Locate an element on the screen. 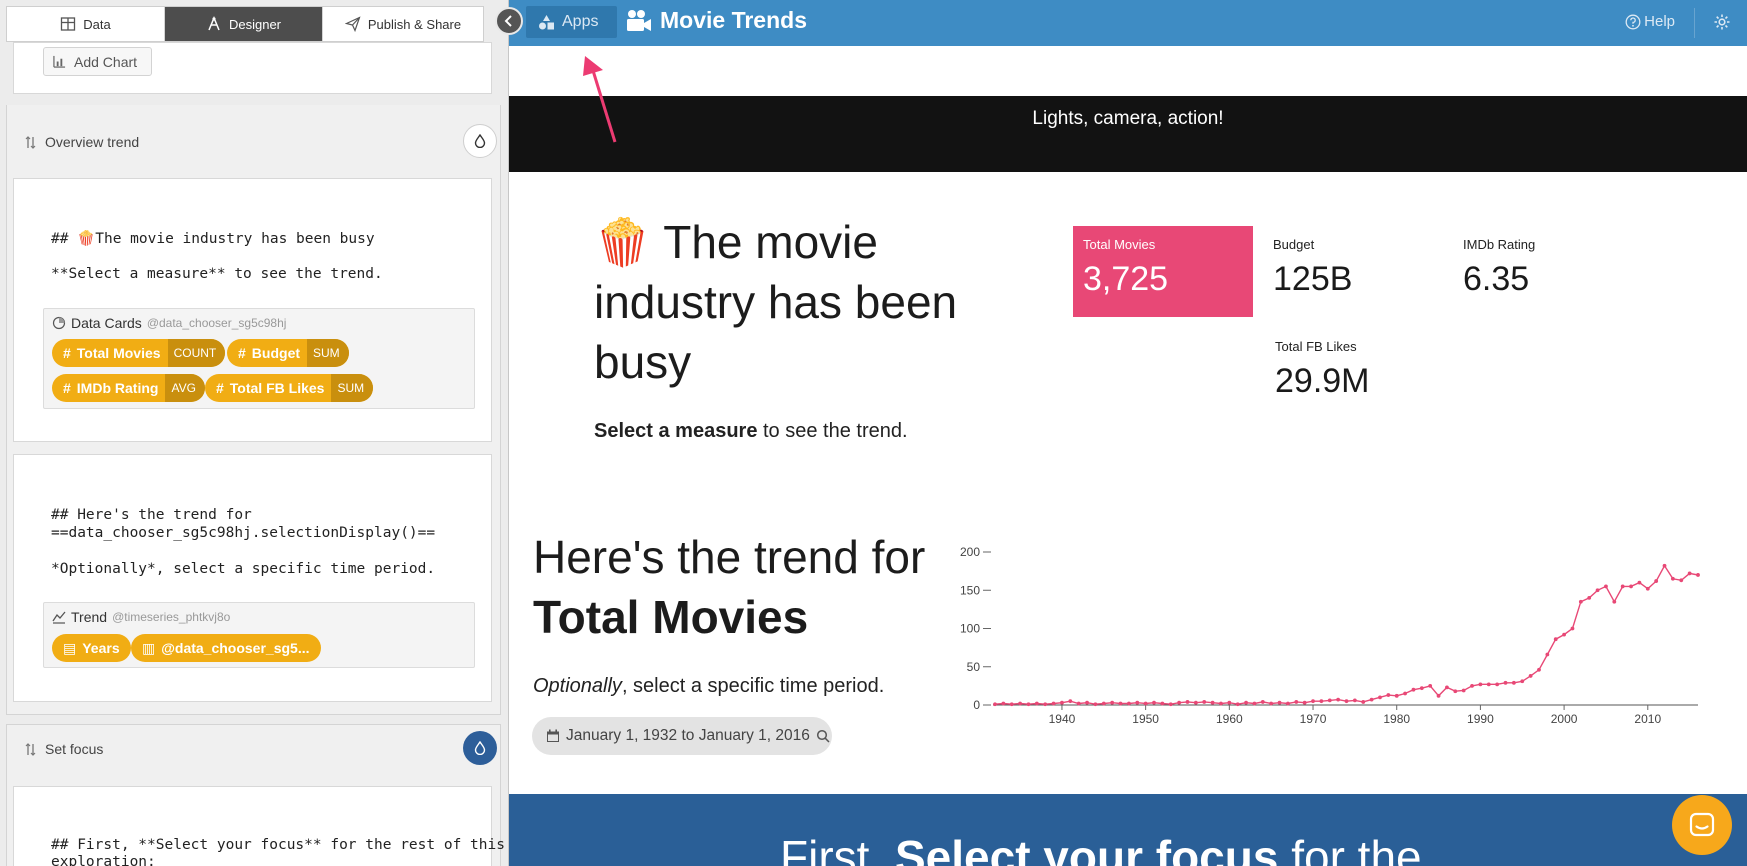  add-chart-button: Add Chart is located at coordinates (97, 61).